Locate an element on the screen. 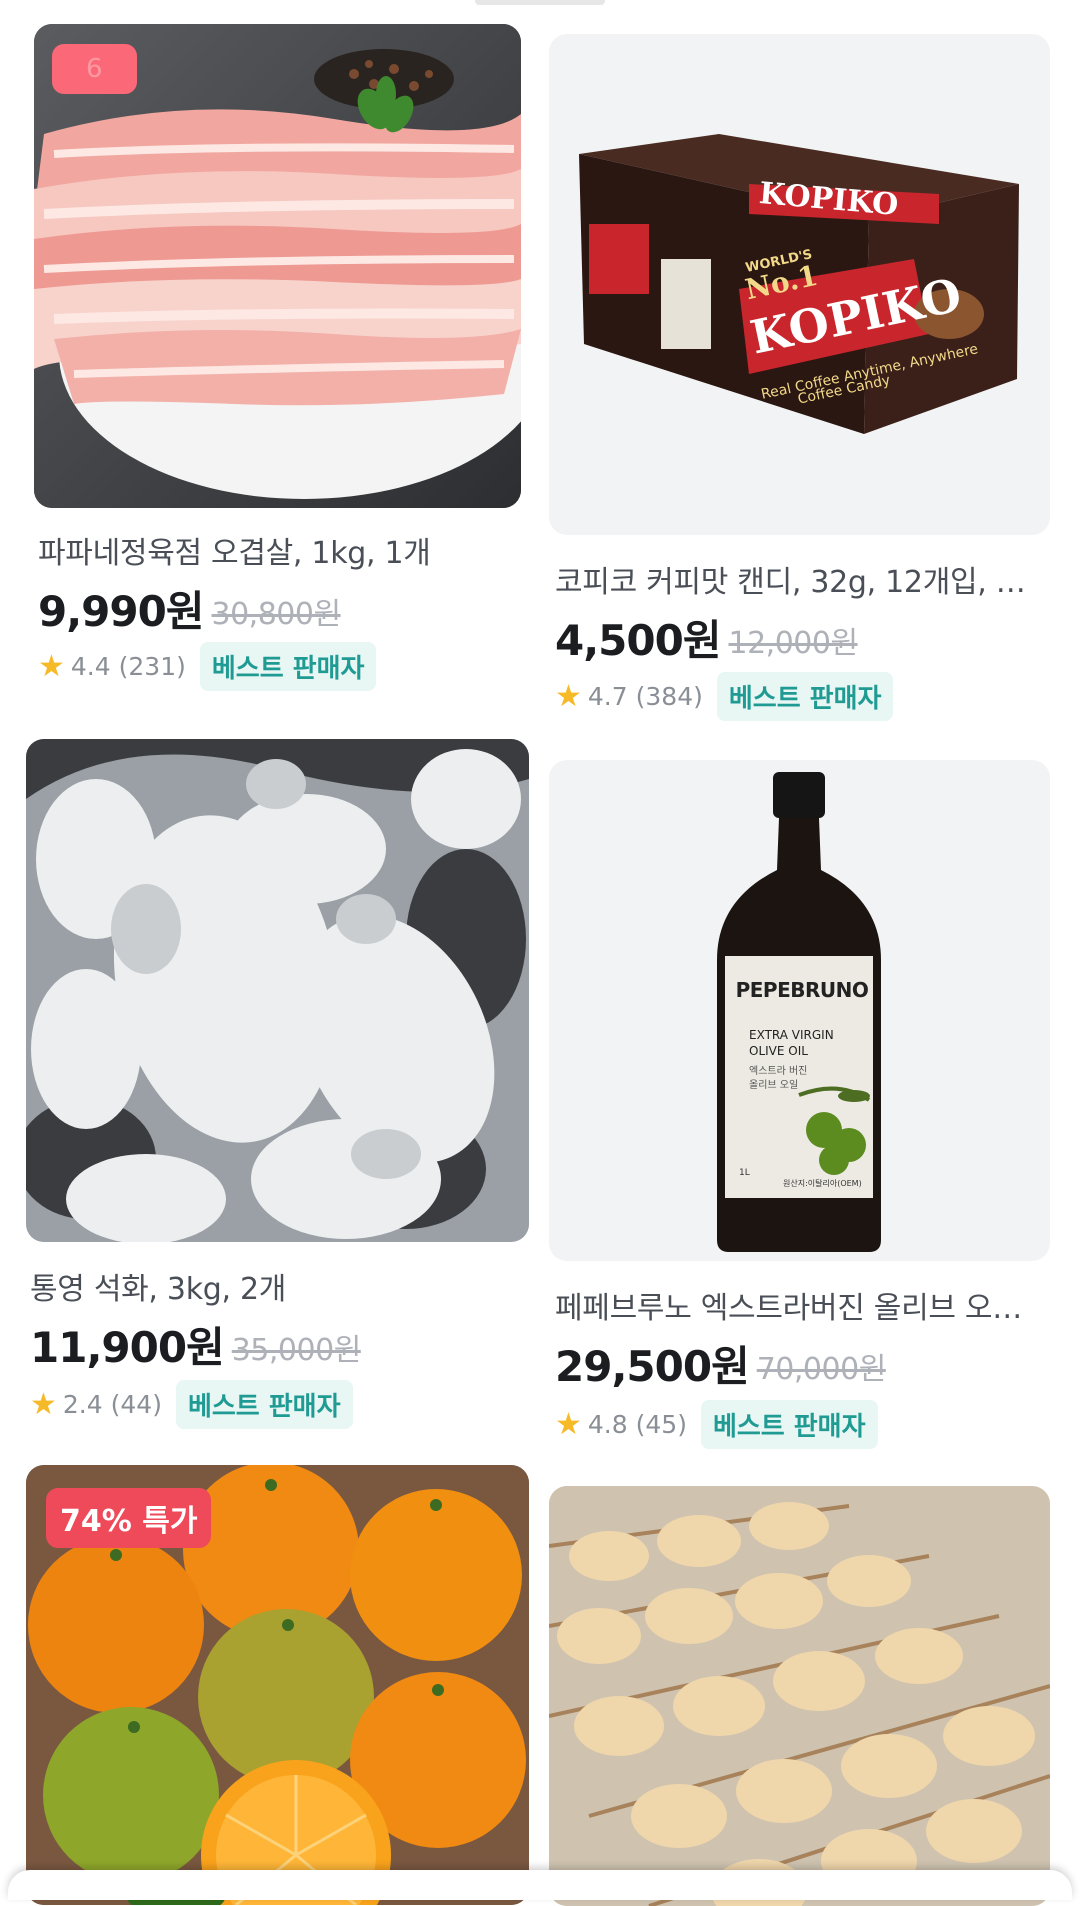 This screenshot has height=1906, width=1080. product-title: 통영 석화, 3kg, 2개 is located at coordinates (272, 1286).